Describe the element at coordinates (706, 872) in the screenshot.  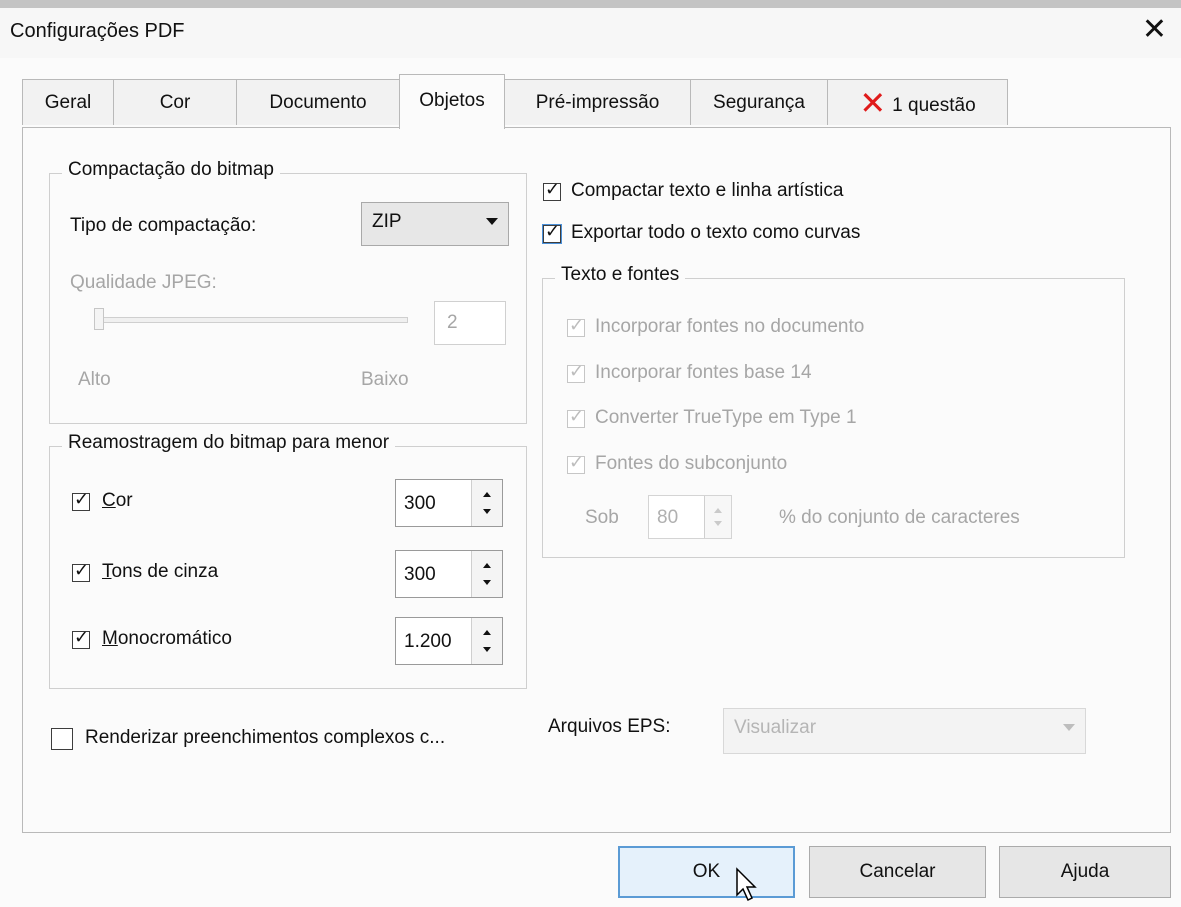
I see `ok-button: OK` at that location.